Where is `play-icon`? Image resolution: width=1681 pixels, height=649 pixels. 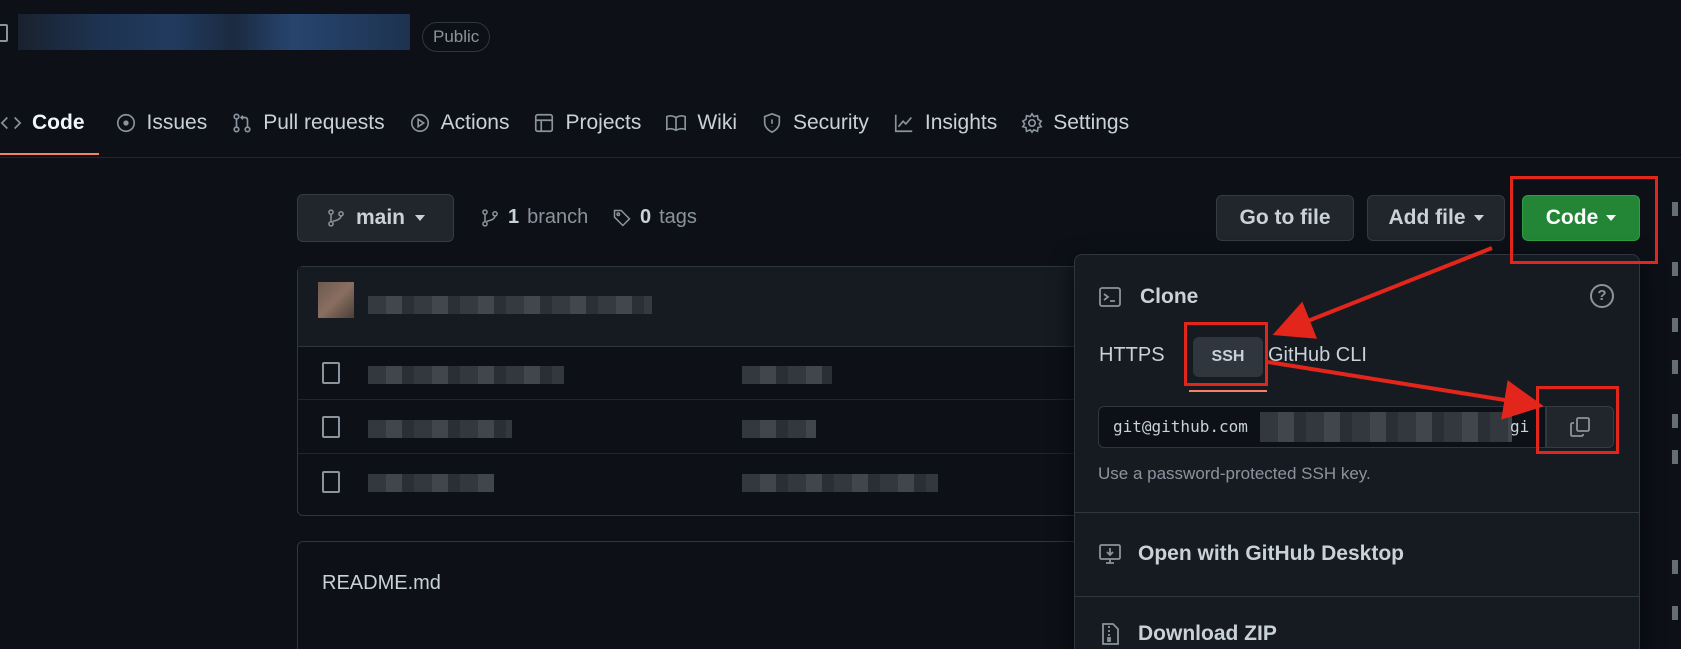 play-icon is located at coordinates (419, 123).